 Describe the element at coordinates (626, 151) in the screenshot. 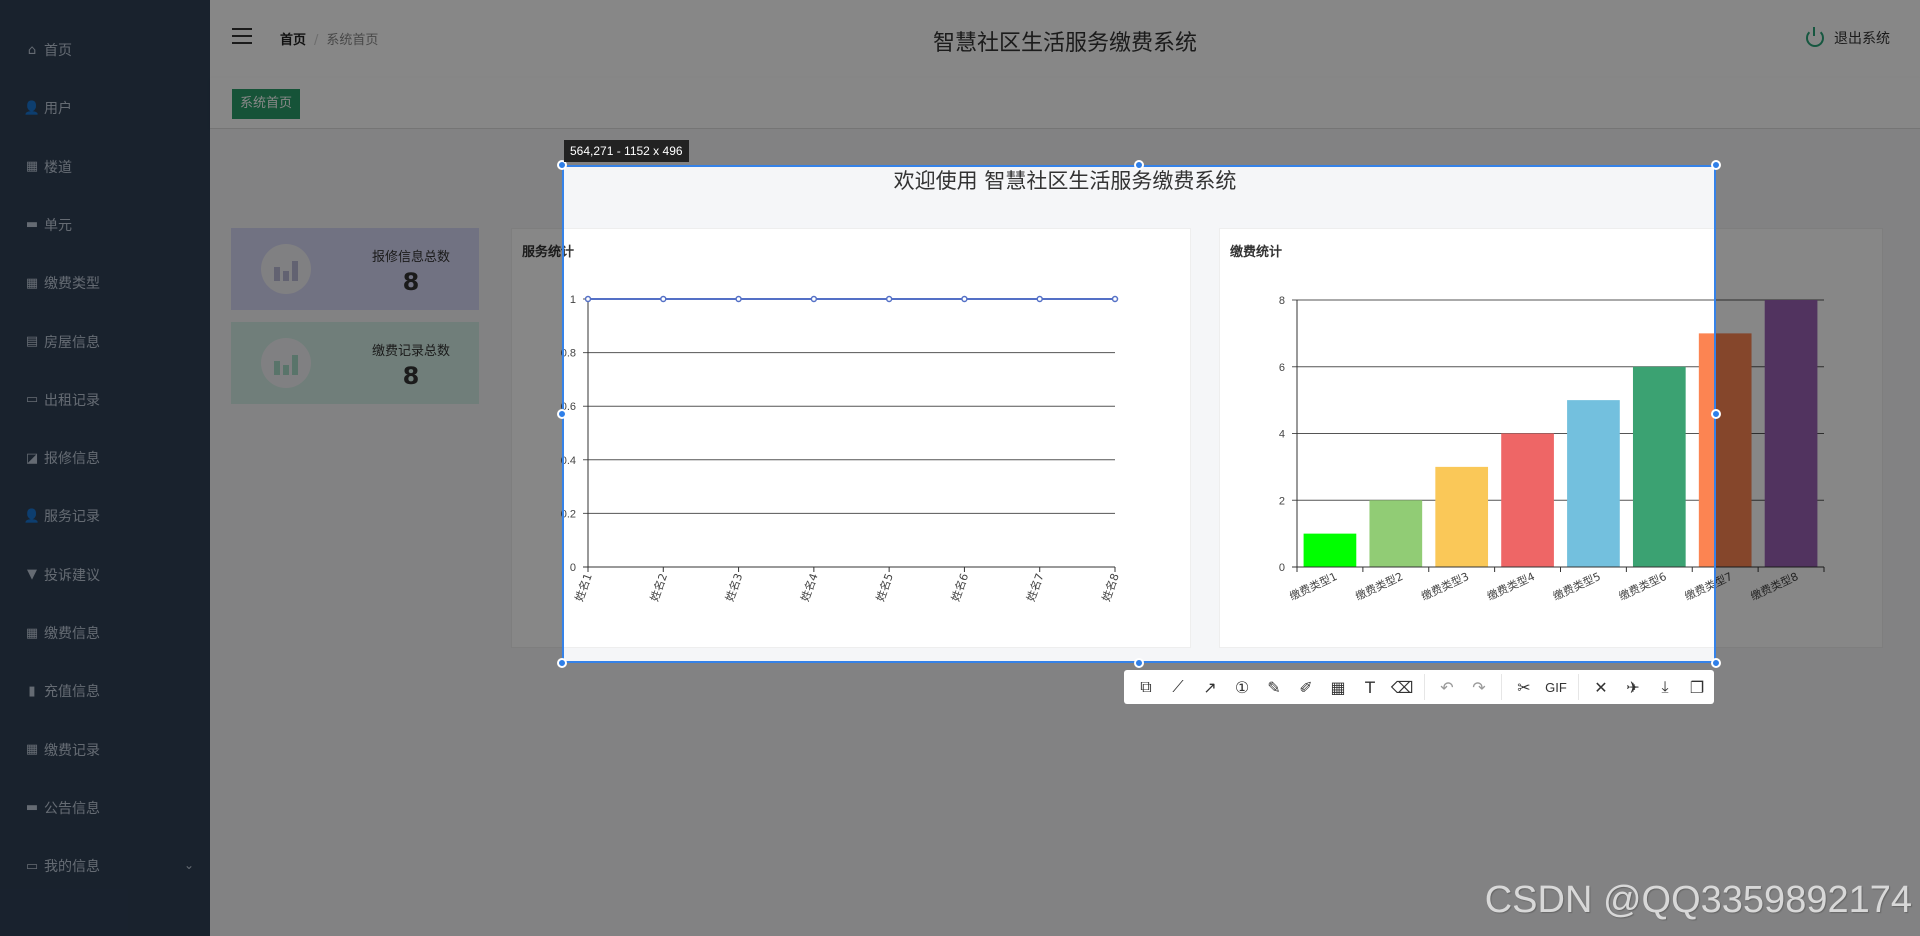

I see `selection-dimension-label: 564,271 - 1152 x 496` at that location.